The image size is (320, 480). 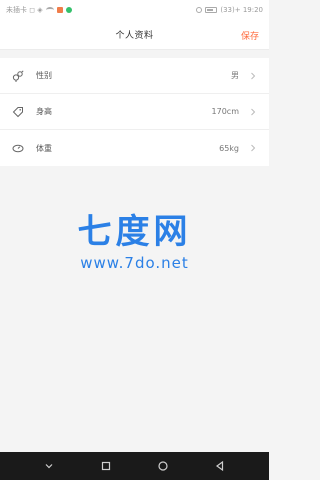 I want to click on gender-icon, so click(x=18, y=75).